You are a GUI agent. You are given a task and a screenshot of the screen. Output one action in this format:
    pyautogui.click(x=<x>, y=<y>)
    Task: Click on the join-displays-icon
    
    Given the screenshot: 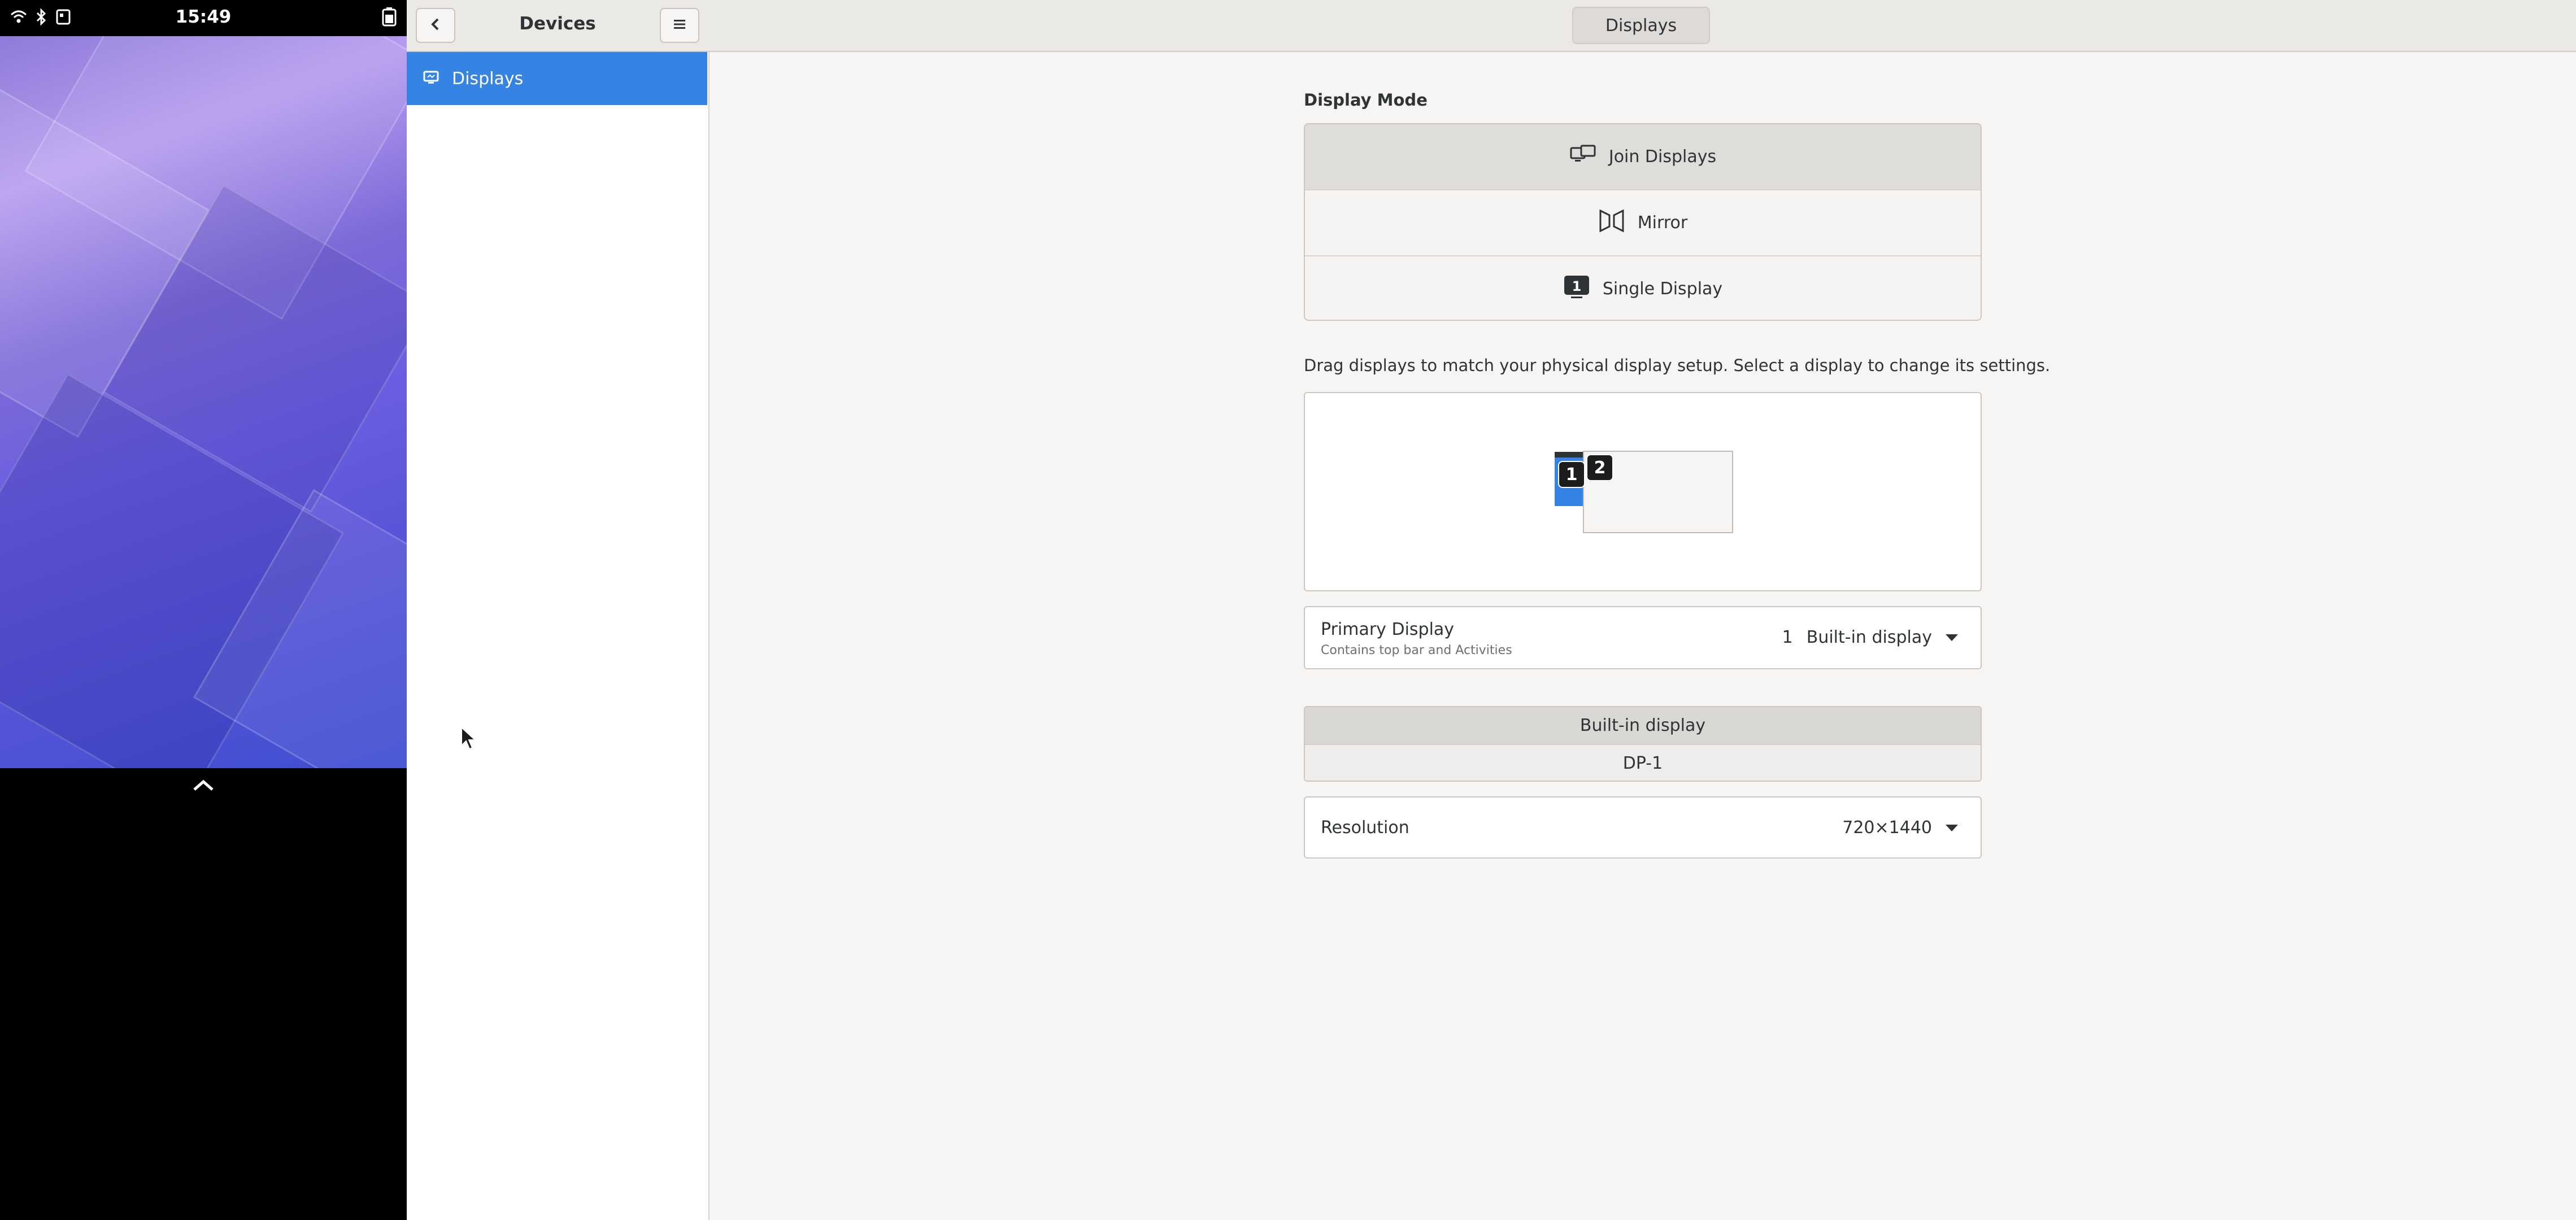 What is the action you would take?
    pyautogui.click(x=1582, y=157)
    